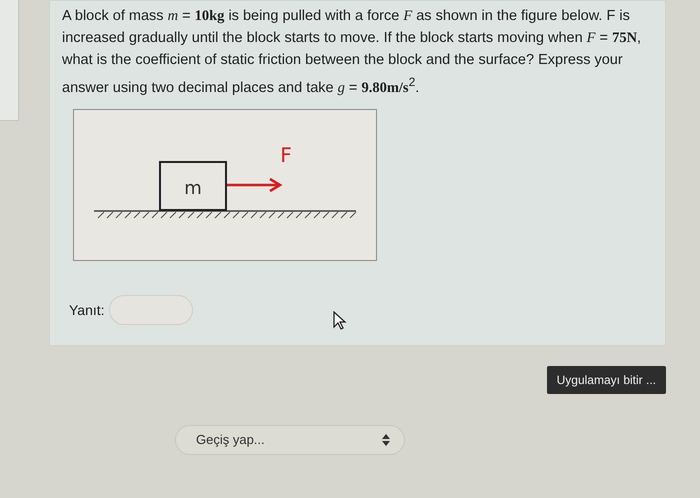 The width and height of the screenshot is (700, 498). I want to click on block-drawing, so click(193, 185).